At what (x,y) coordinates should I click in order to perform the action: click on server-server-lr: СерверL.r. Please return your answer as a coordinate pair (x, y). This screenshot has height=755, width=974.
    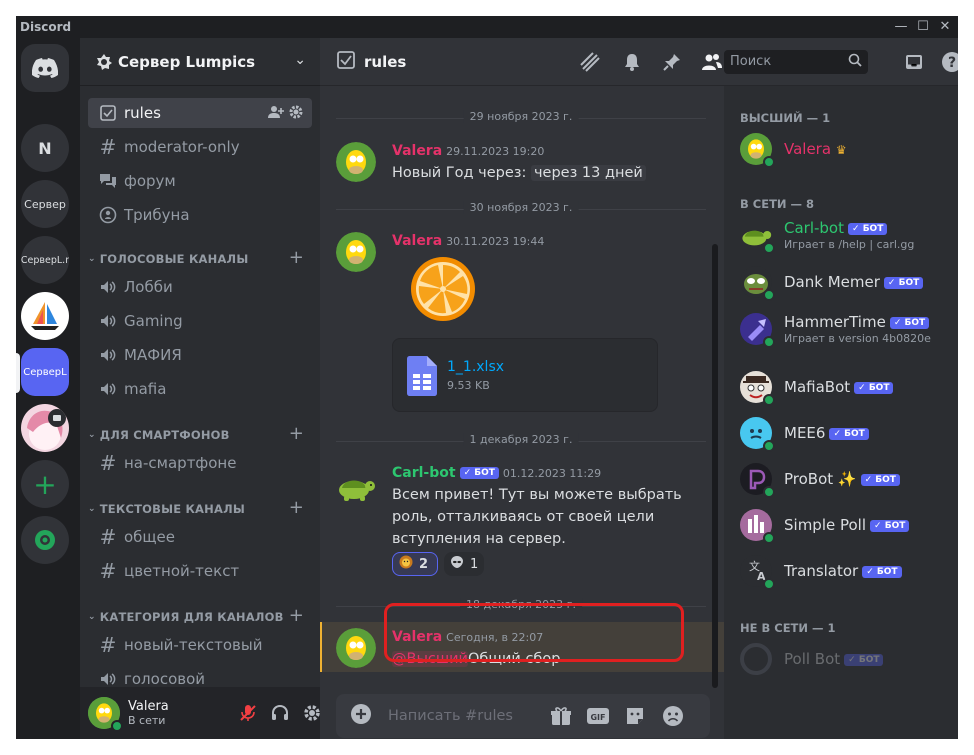
    Looking at the image, I should click on (45, 260).